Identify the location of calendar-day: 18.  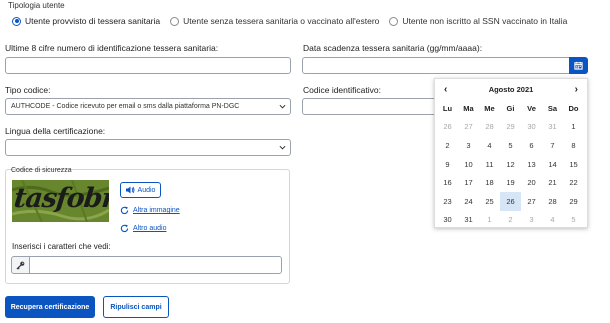
(489, 182).